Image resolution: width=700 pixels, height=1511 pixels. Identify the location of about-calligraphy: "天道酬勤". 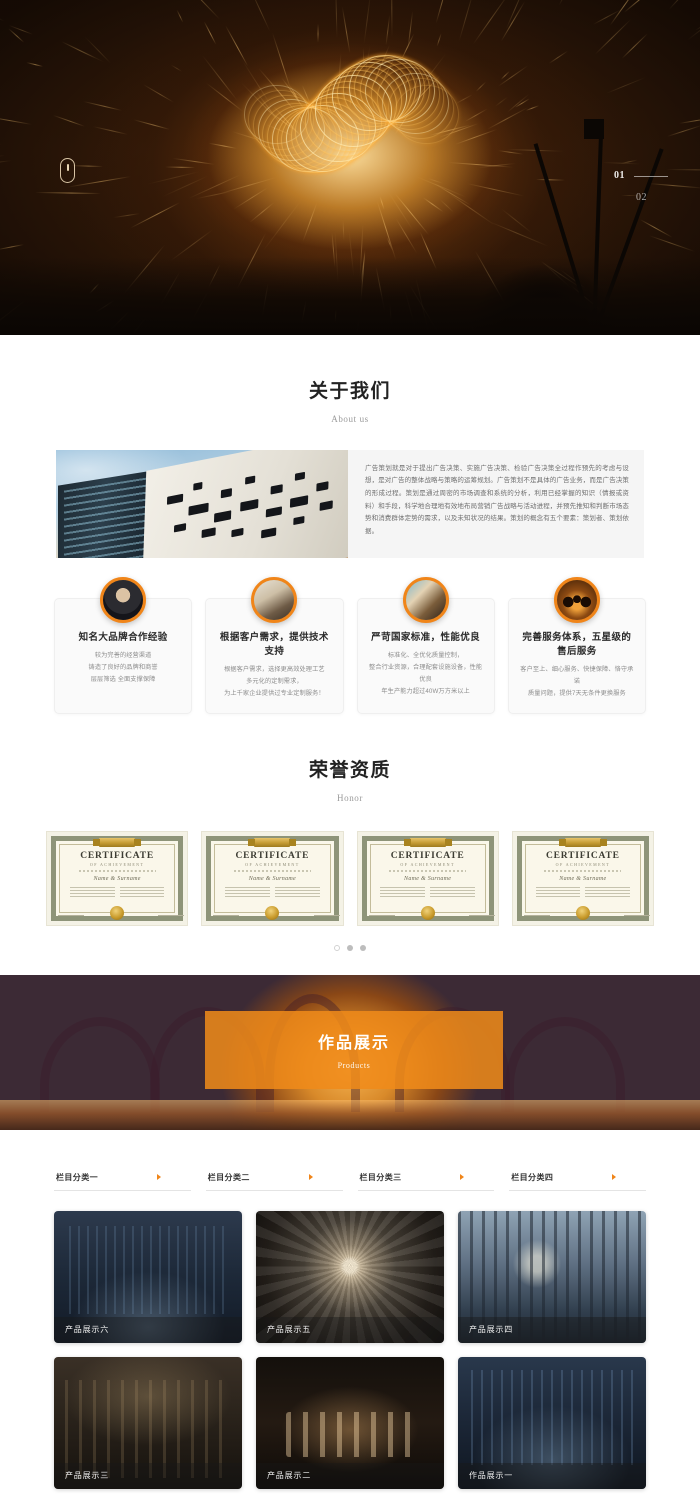
(412, 557).